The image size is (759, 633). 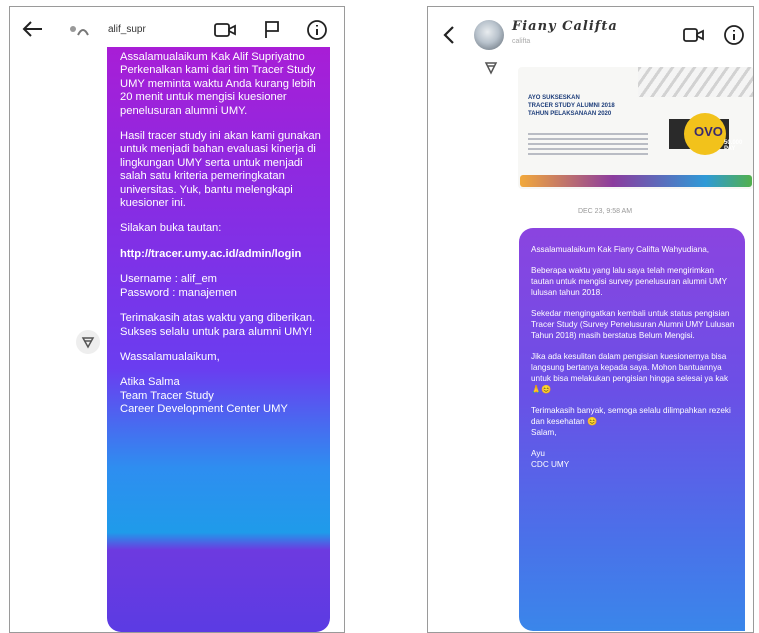 I want to click on back-arrow-icon, so click(x=33, y=29).